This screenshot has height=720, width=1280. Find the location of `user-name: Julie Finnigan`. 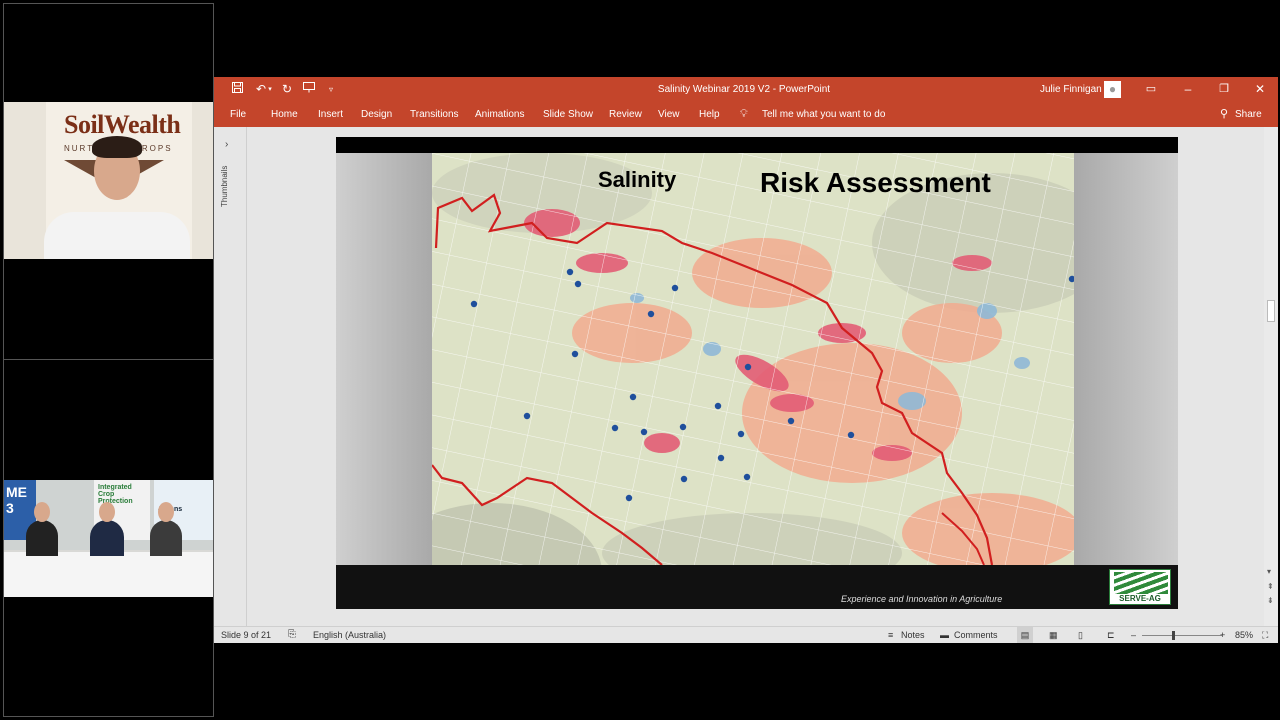

user-name: Julie Finnigan is located at coordinates (1071, 89).